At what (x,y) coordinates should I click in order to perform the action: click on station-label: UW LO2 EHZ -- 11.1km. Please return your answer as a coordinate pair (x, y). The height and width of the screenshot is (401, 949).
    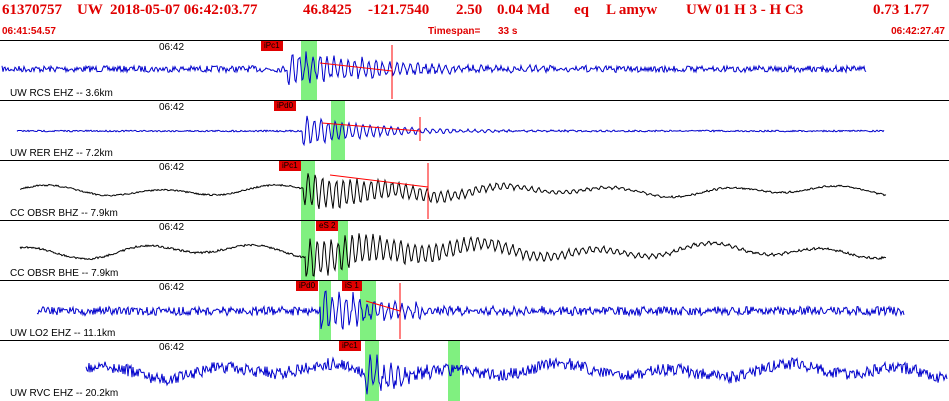
    Looking at the image, I should click on (63, 333).